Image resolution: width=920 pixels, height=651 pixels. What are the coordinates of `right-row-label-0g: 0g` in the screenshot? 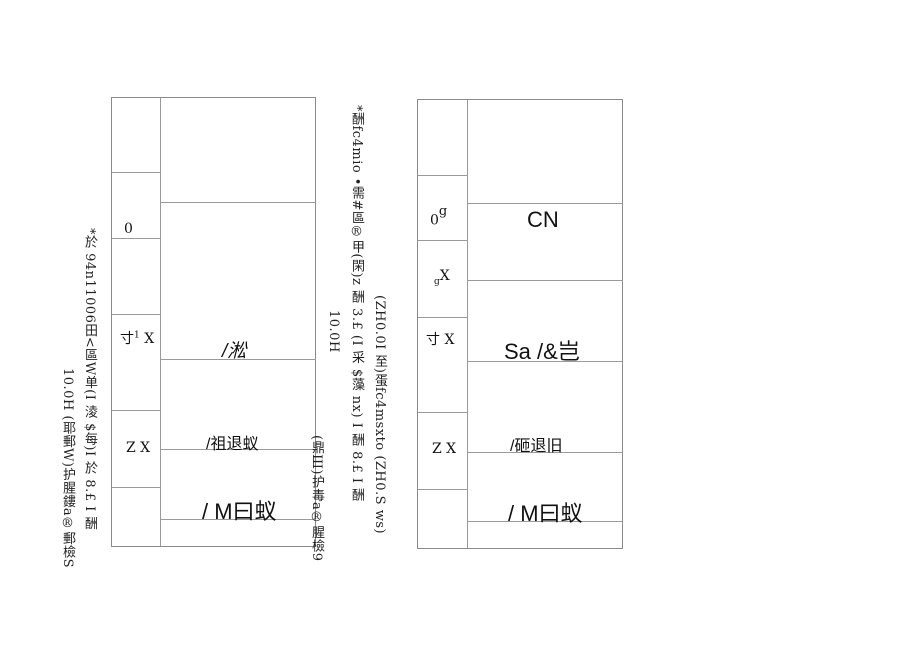 It's located at (438, 216).